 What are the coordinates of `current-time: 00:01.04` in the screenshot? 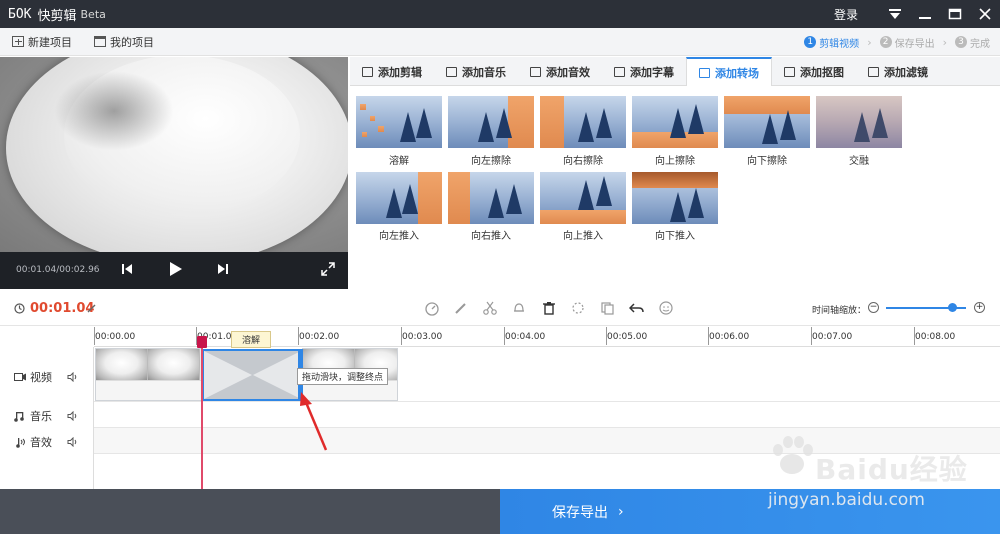 It's located at (62, 308).